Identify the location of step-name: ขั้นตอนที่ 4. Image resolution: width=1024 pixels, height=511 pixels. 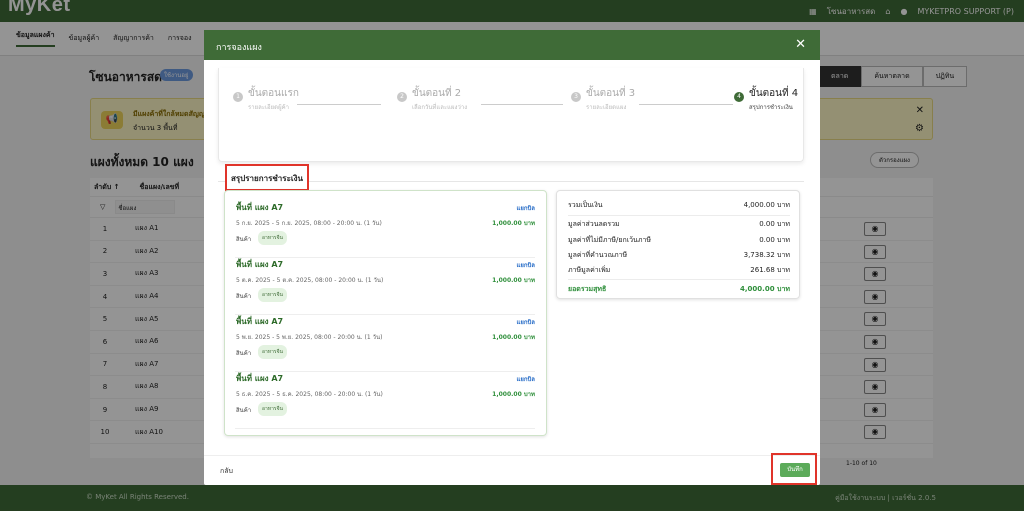
(774, 93).